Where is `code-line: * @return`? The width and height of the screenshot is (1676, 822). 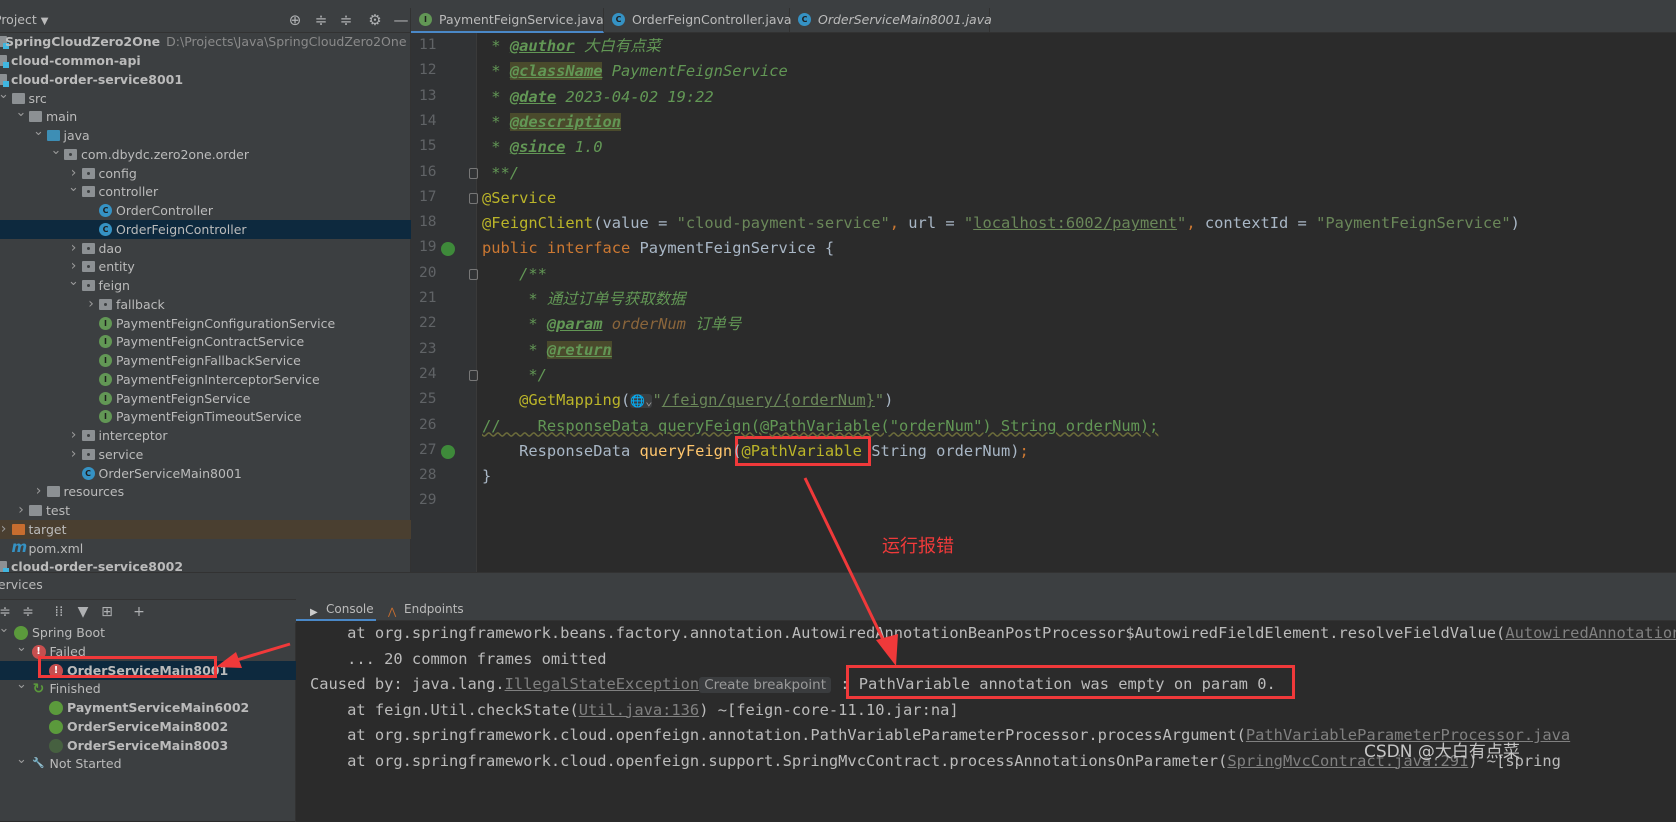
code-line: * @return is located at coordinates (547, 350).